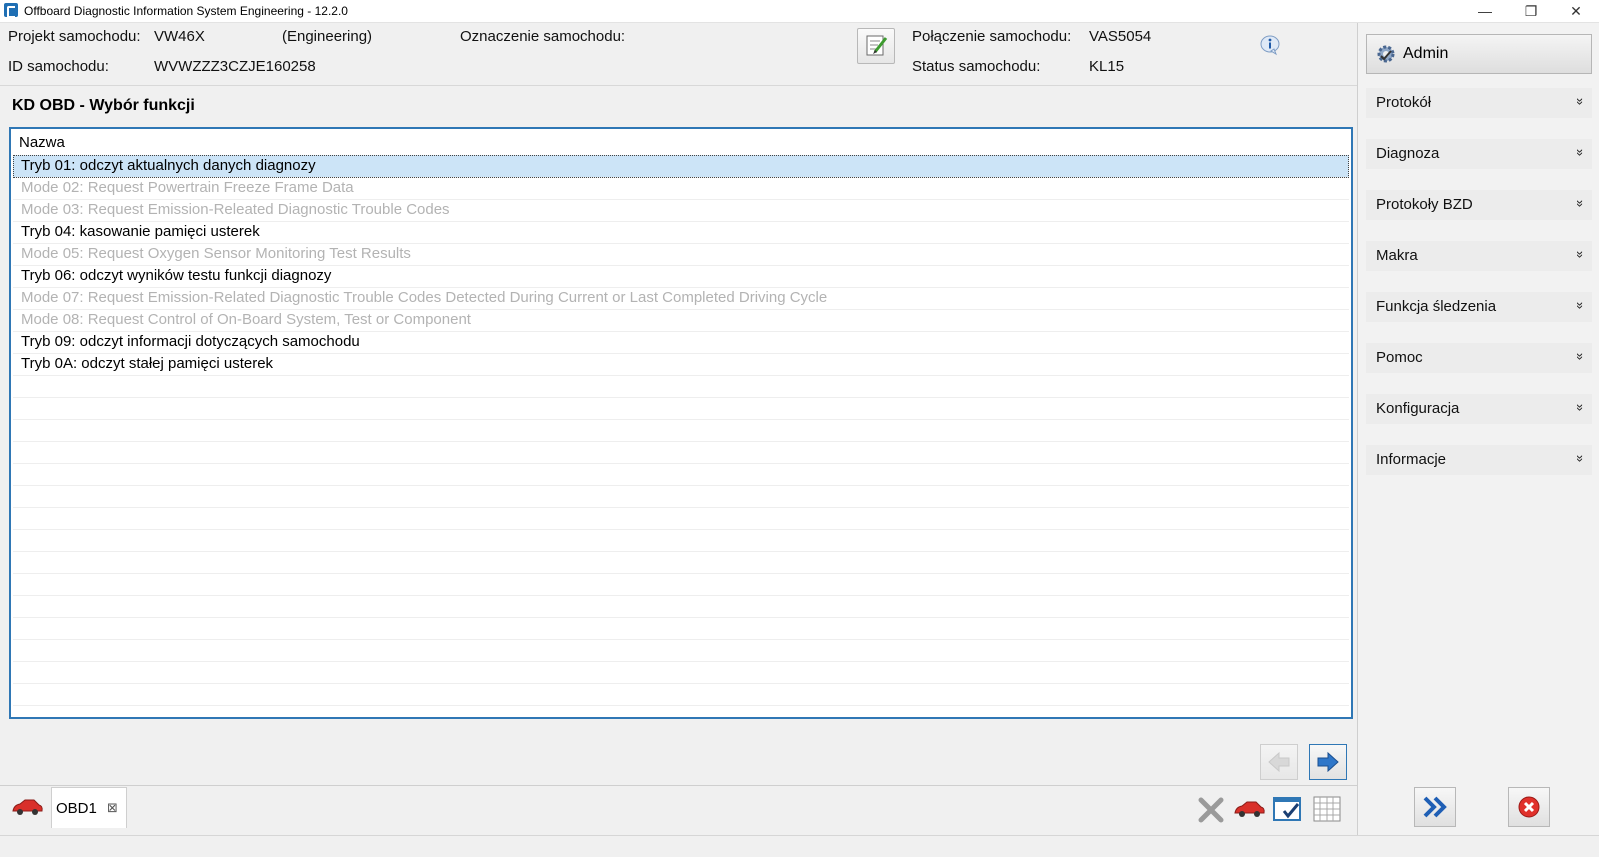  I want to click on back-button, so click(1279, 762).